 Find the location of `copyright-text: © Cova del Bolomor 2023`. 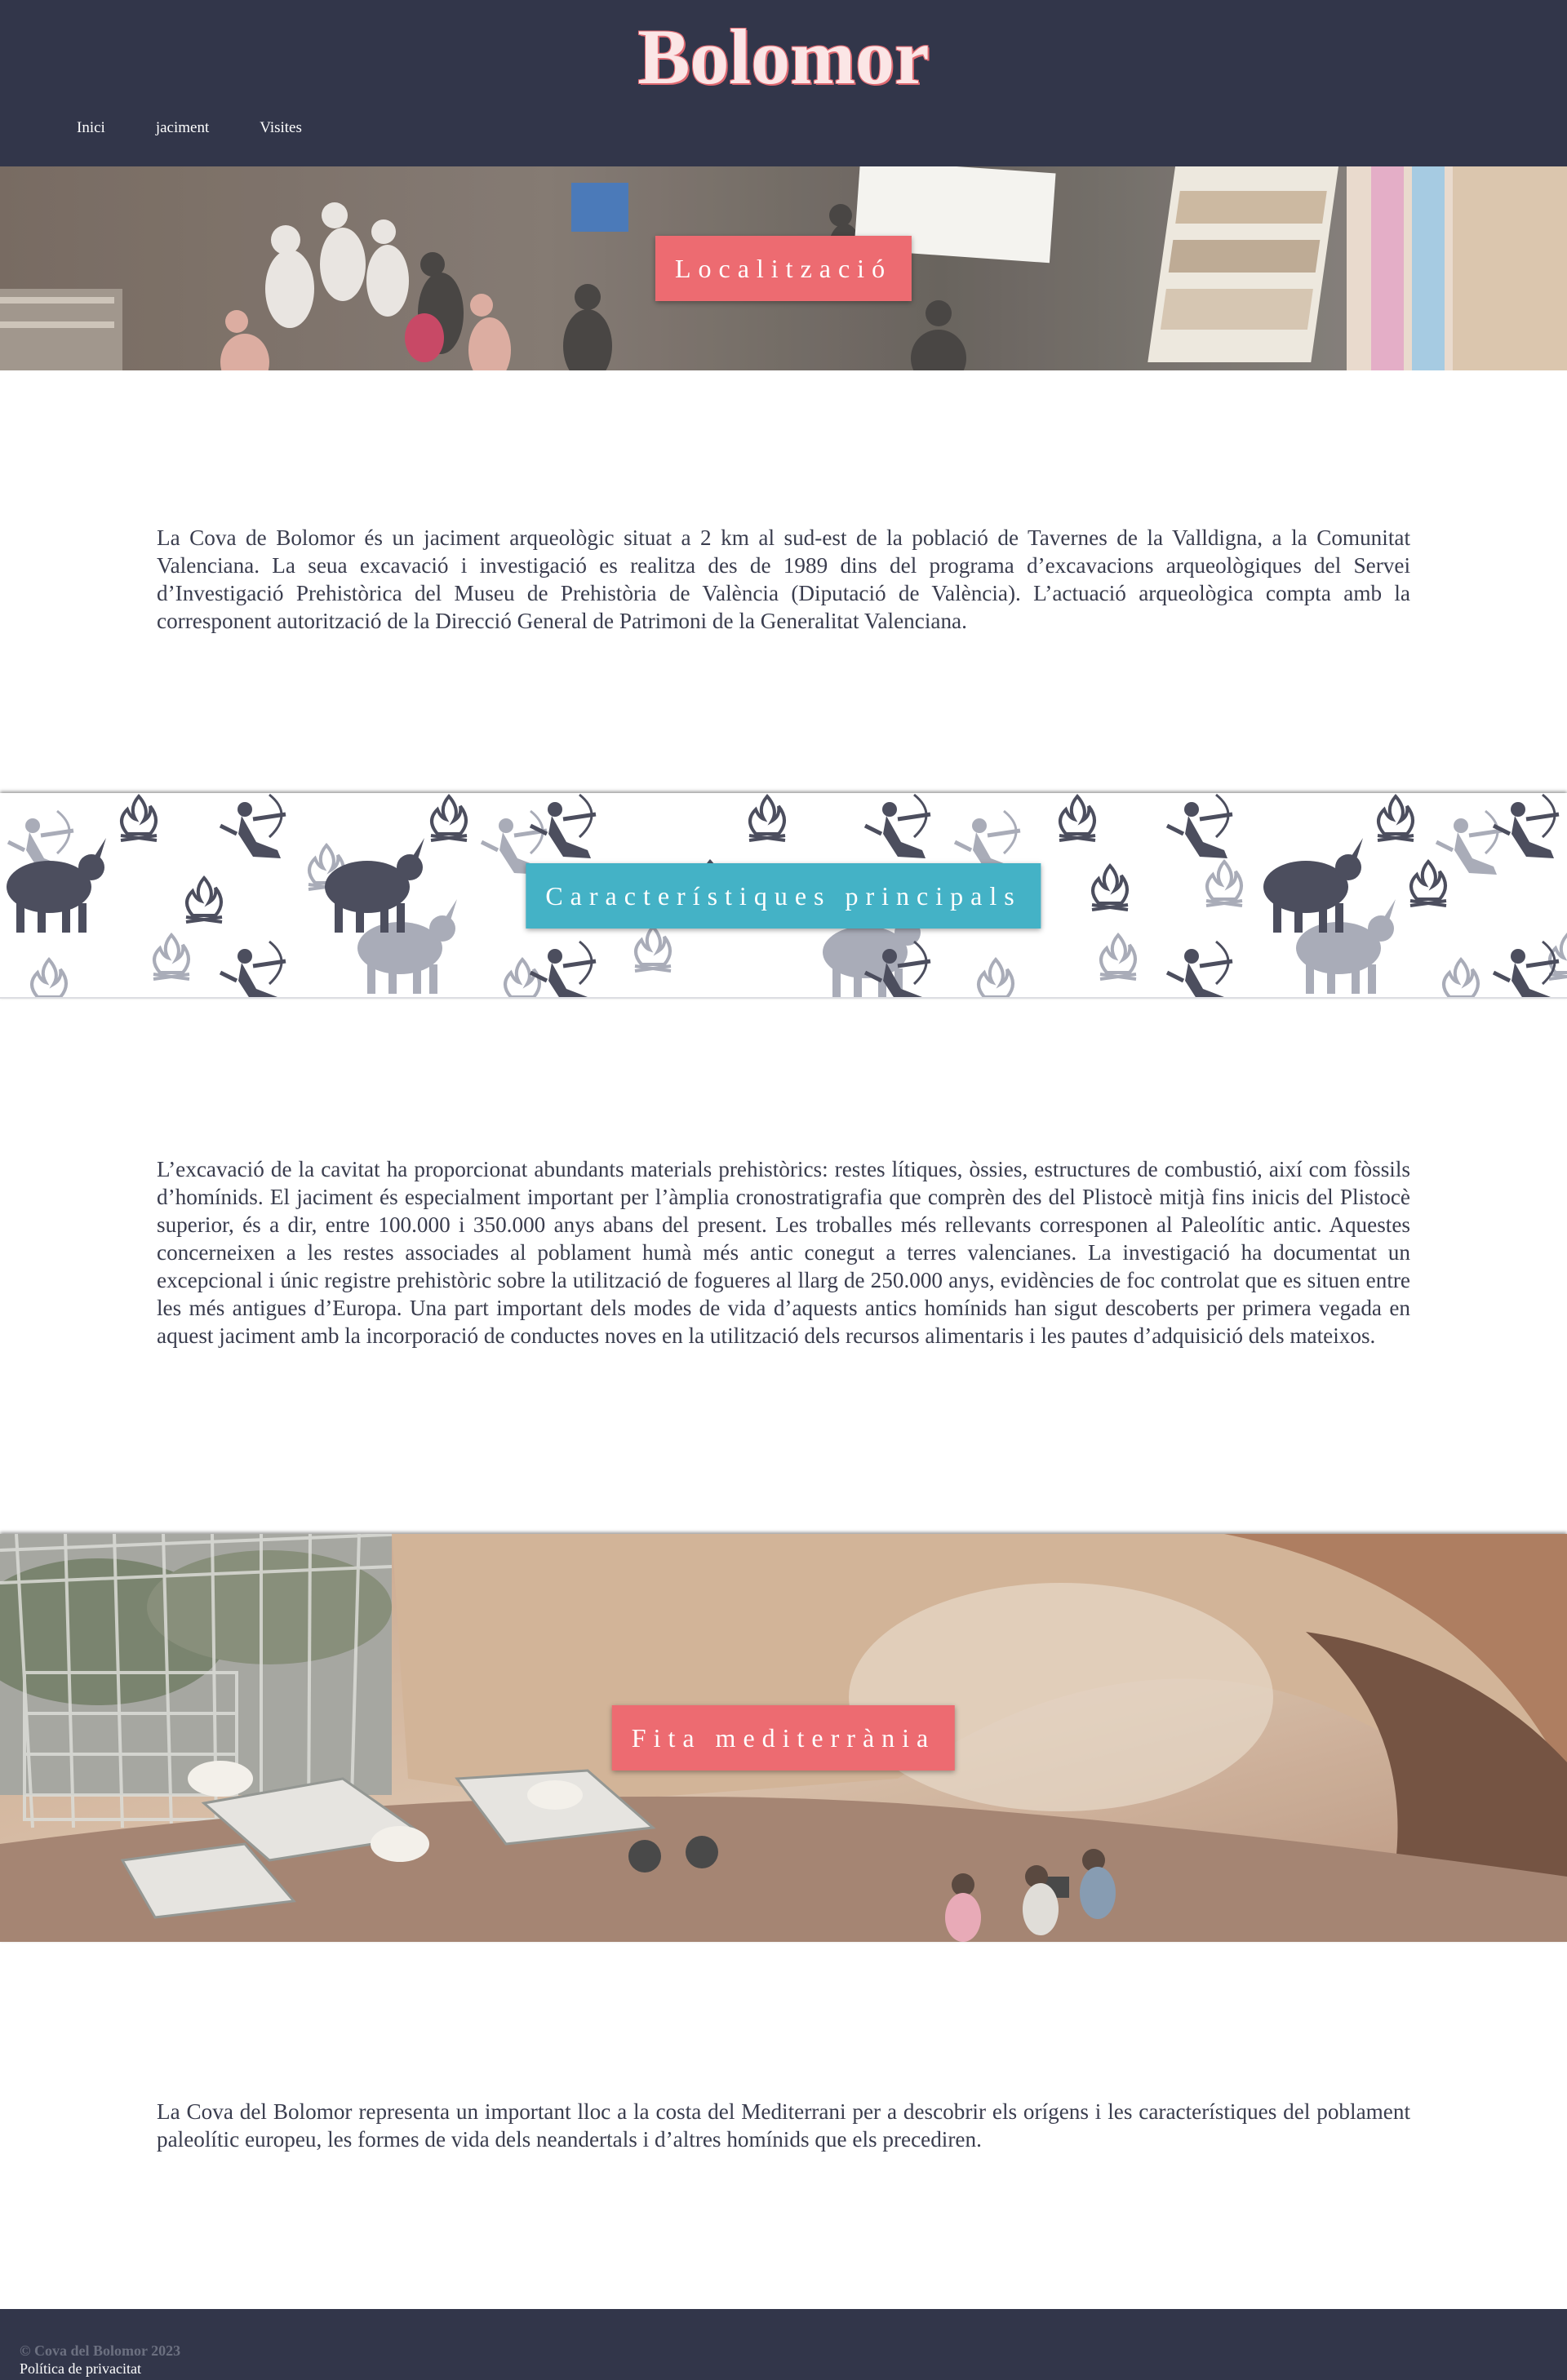

copyright-text: © Cova del Bolomor 2023 is located at coordinates (101, 2350).